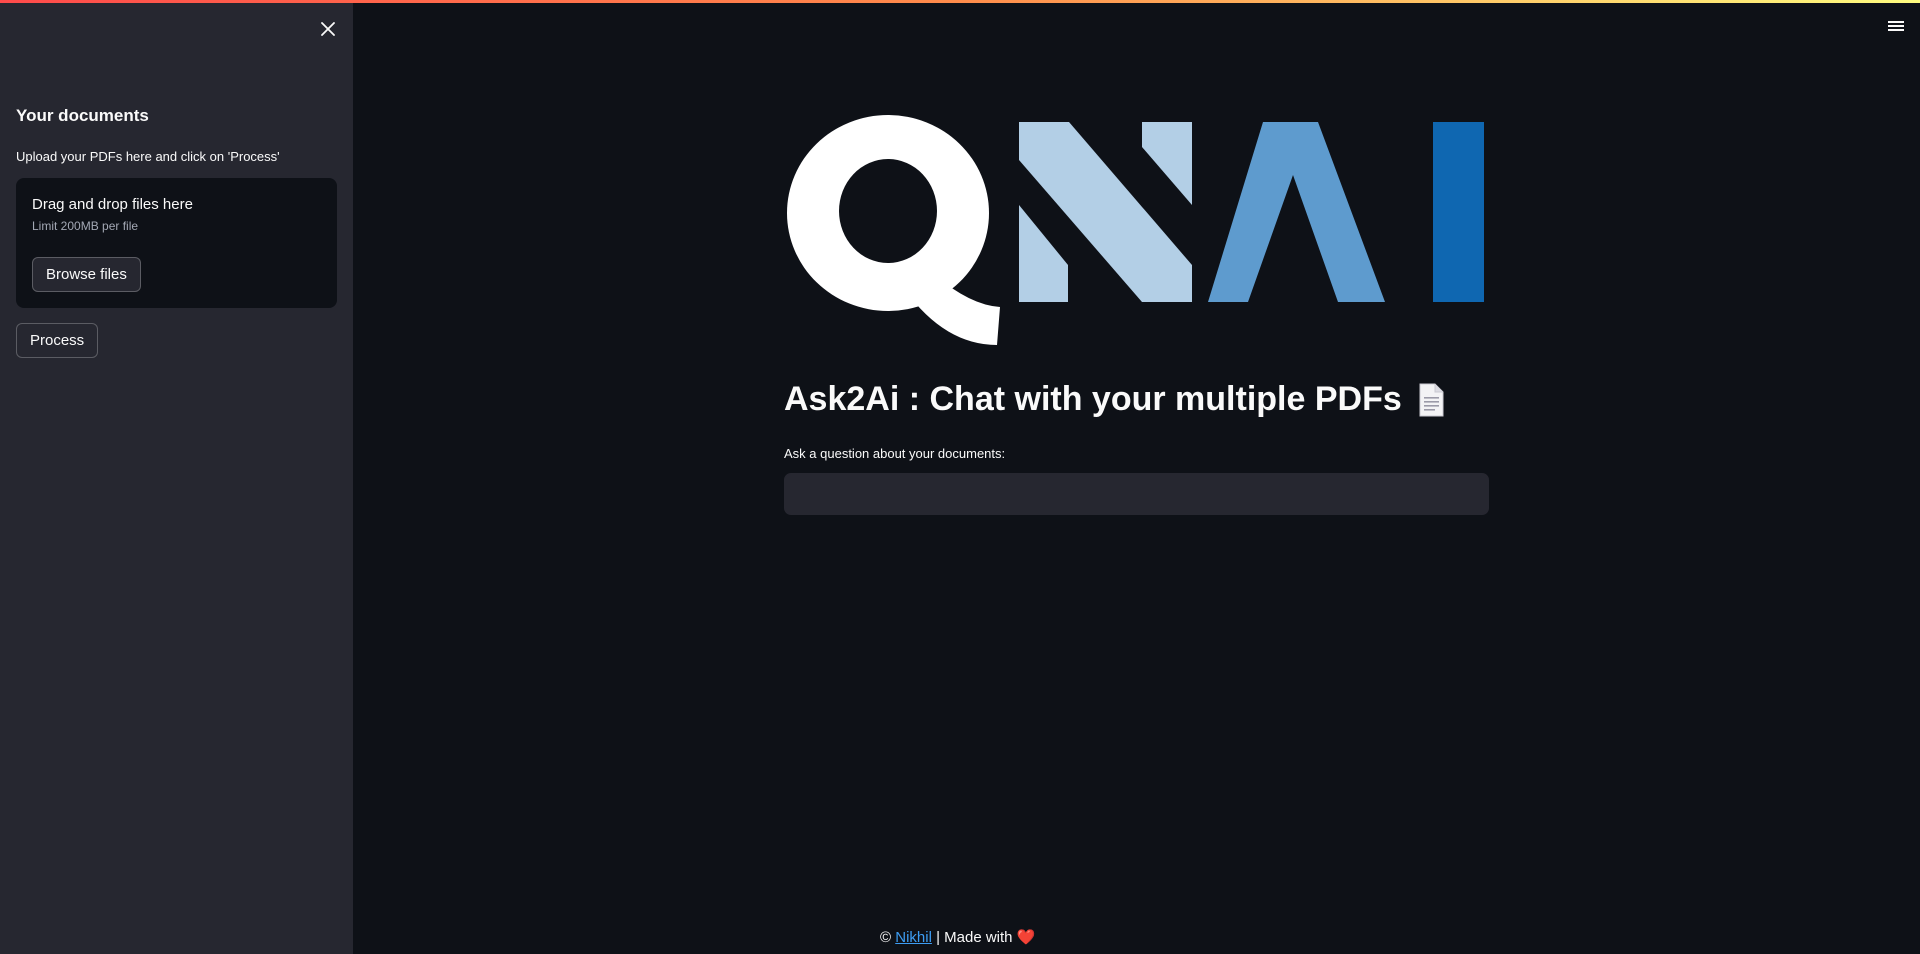 The image size is (1920, 954). What do you see at coordinates (893, 230) in the screenshot?
I see `logo-letter-q` at bounding box center [893, 230].